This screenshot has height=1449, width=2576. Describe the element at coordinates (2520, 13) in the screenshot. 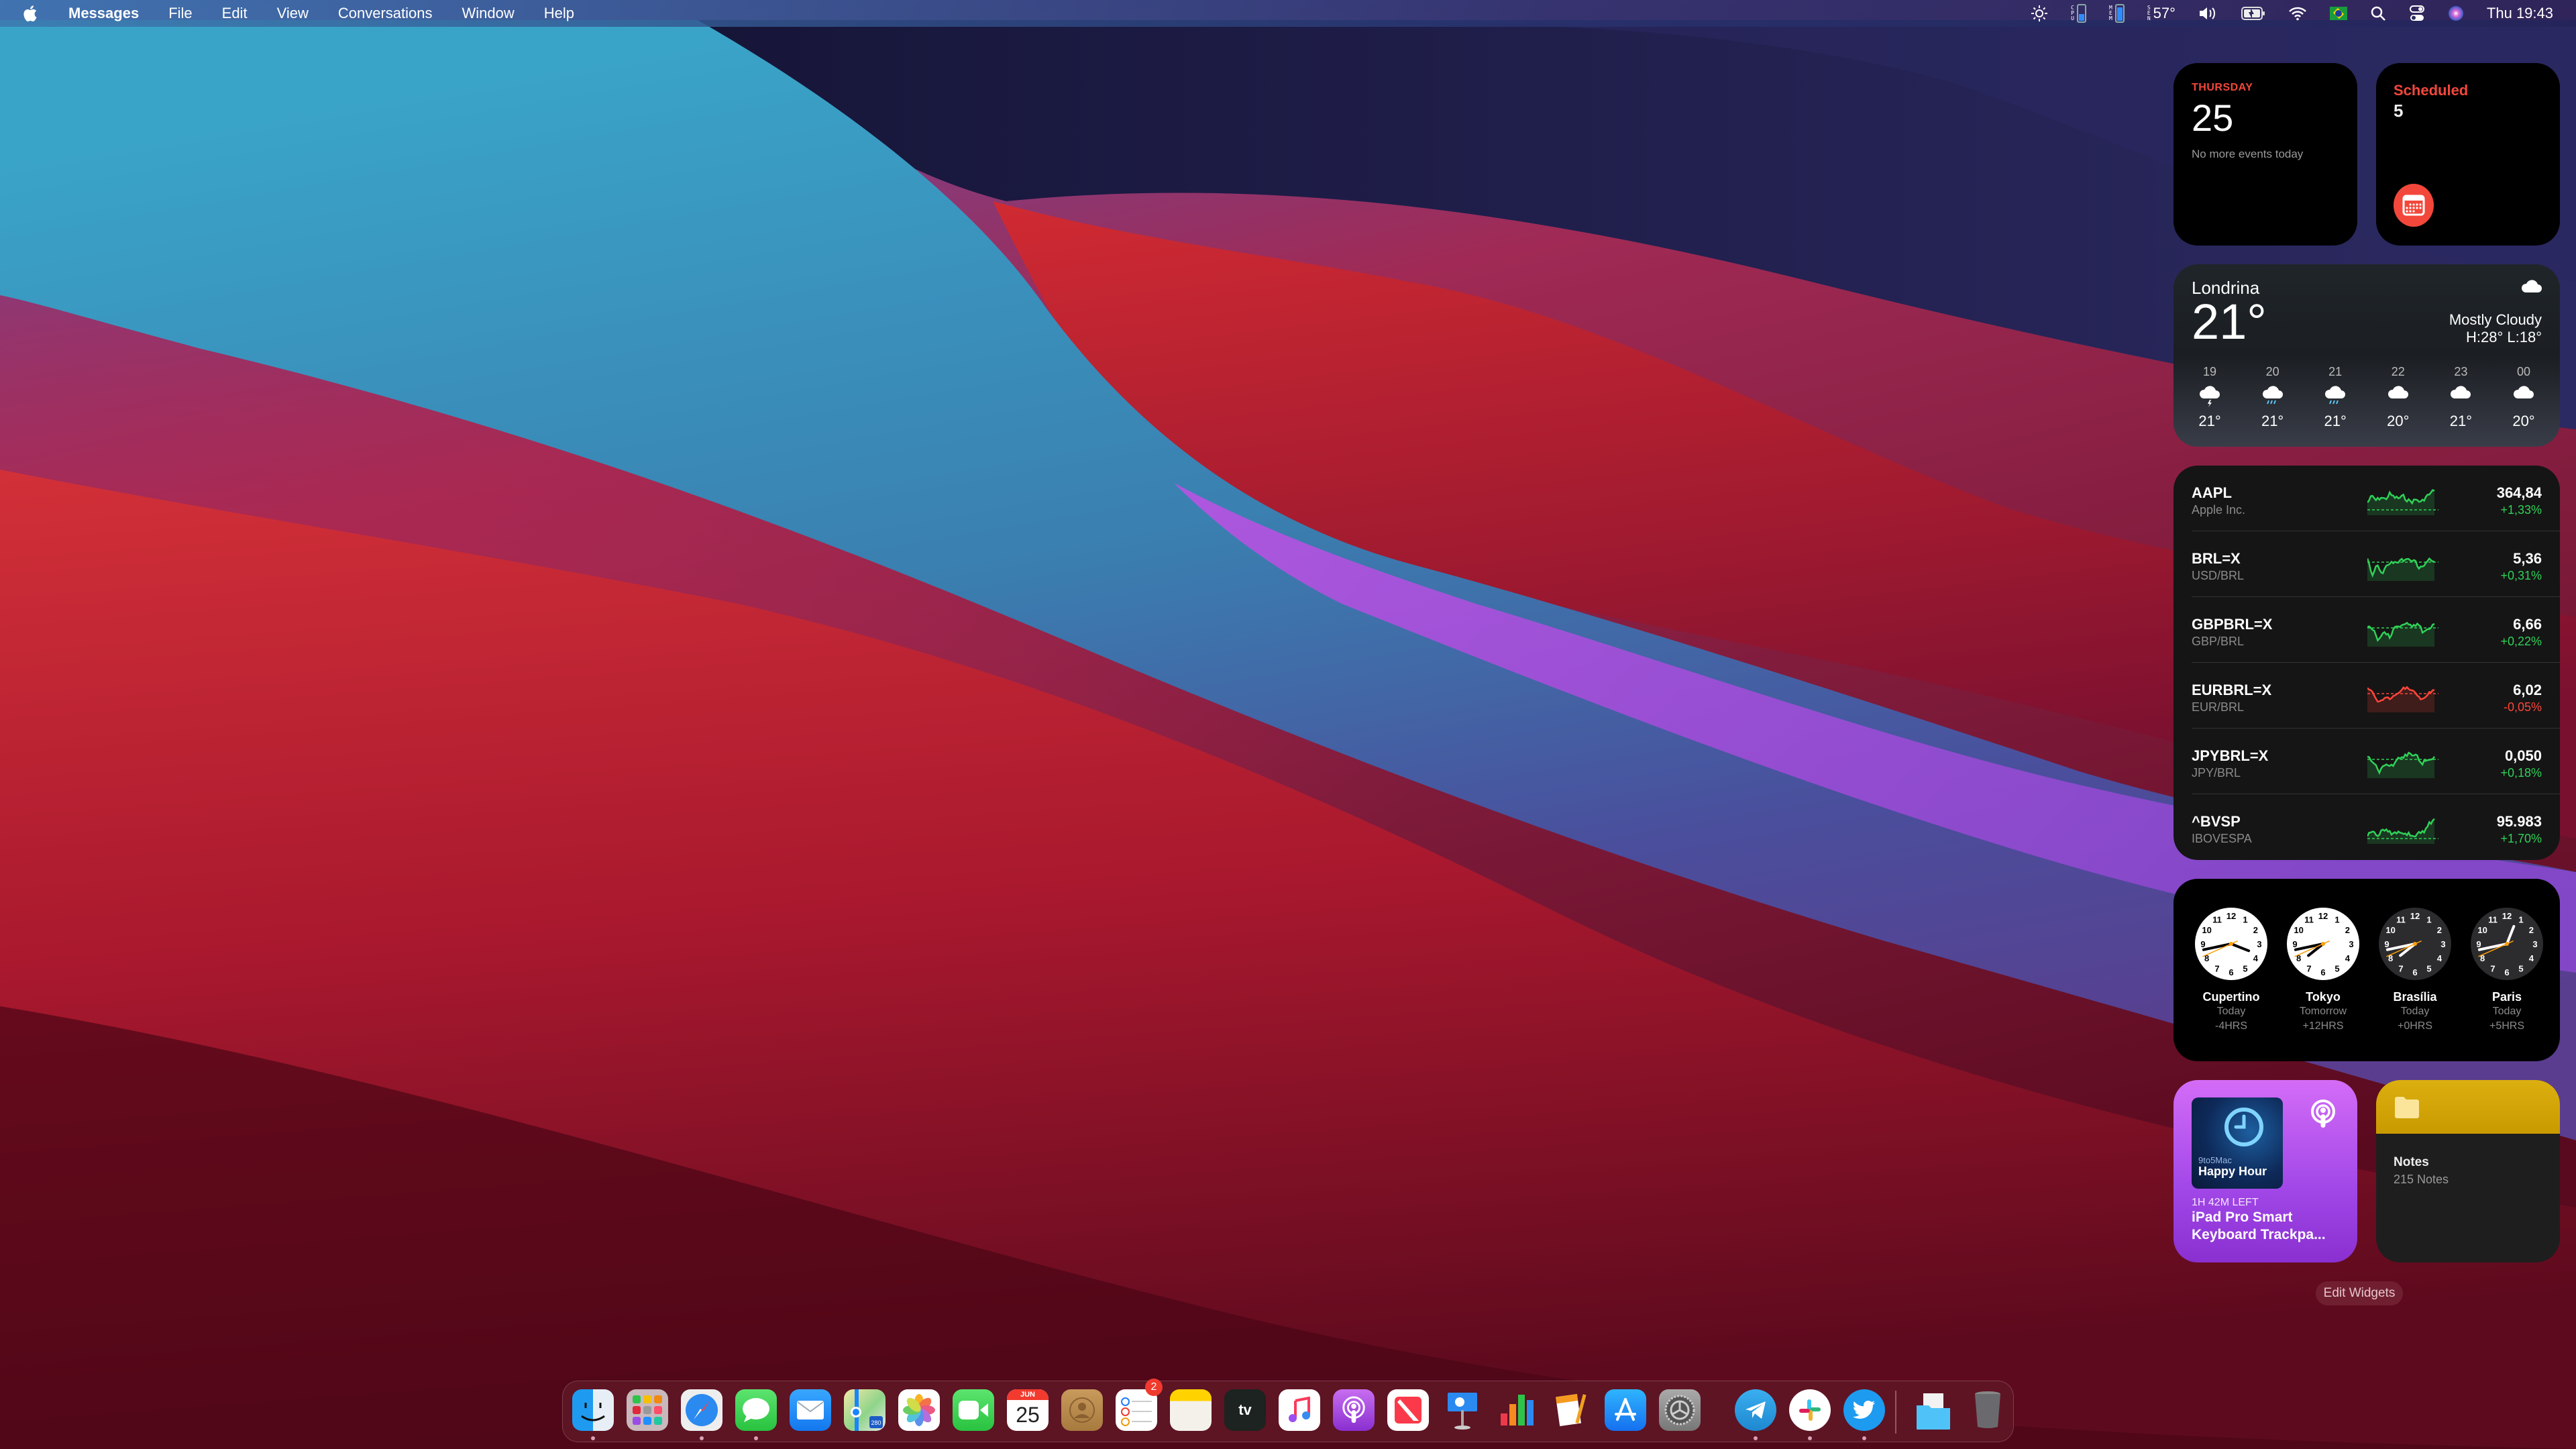

I see `menubar-clock: Thu 19:43` at that location.